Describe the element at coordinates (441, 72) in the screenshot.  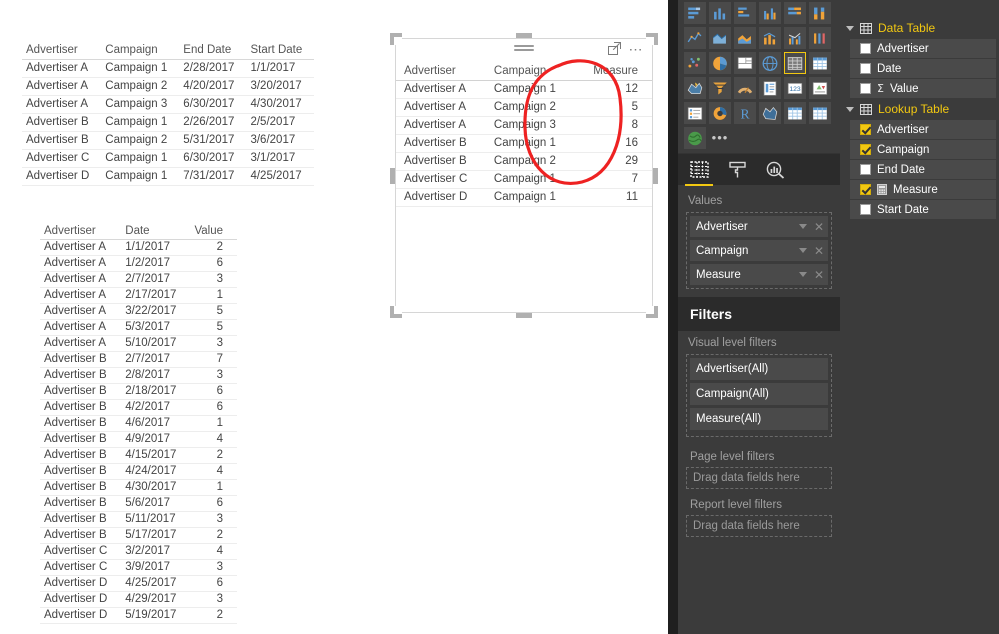
I see `visual-column-header: Advertiser` at that location.